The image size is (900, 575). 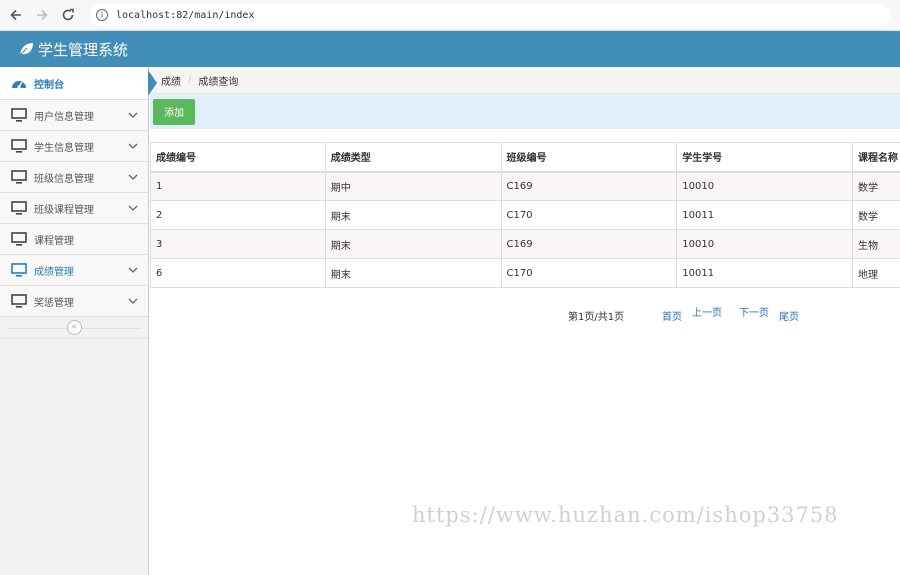 What do you see at coordinates (450, 49) in the screenshot?
I see `app-header: 学生管理系统` at bounding box center [450, 49].